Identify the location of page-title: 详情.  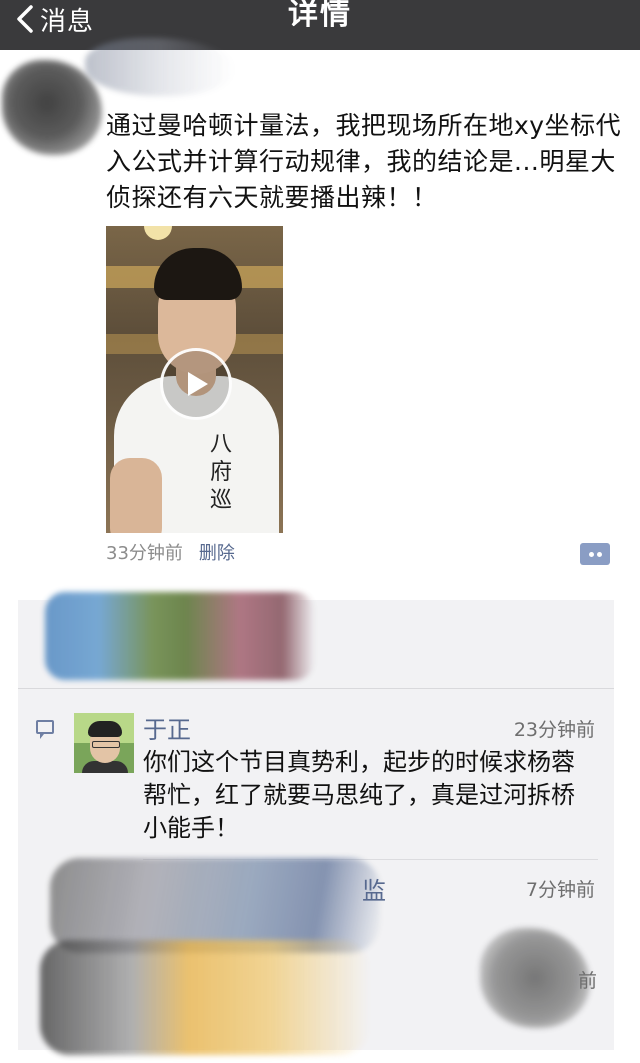
(320, 16).